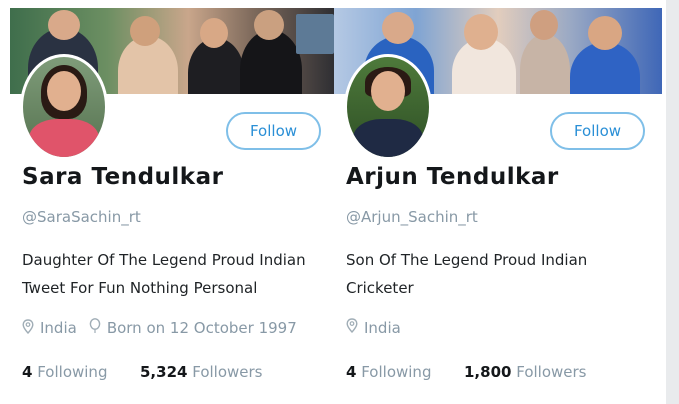 This screenshot has height=404, width=679. I want to click on followers-count: 1,800, so click(488, 372).